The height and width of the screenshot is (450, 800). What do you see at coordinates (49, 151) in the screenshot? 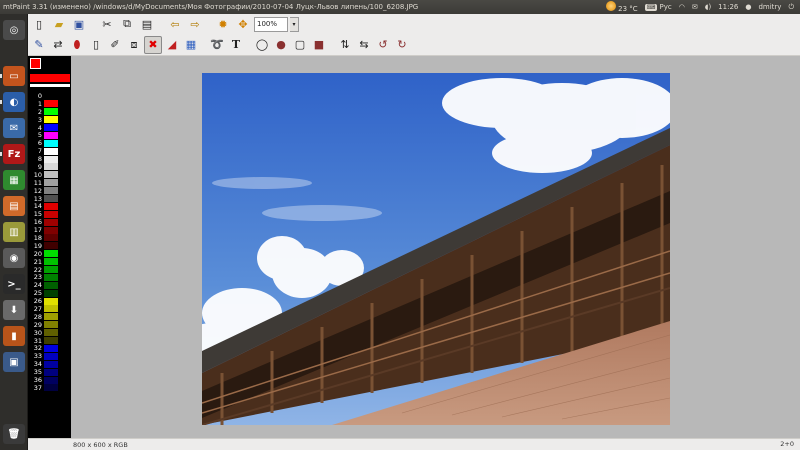
I see `palette-entry: 7` at bounding box center [49, 151].